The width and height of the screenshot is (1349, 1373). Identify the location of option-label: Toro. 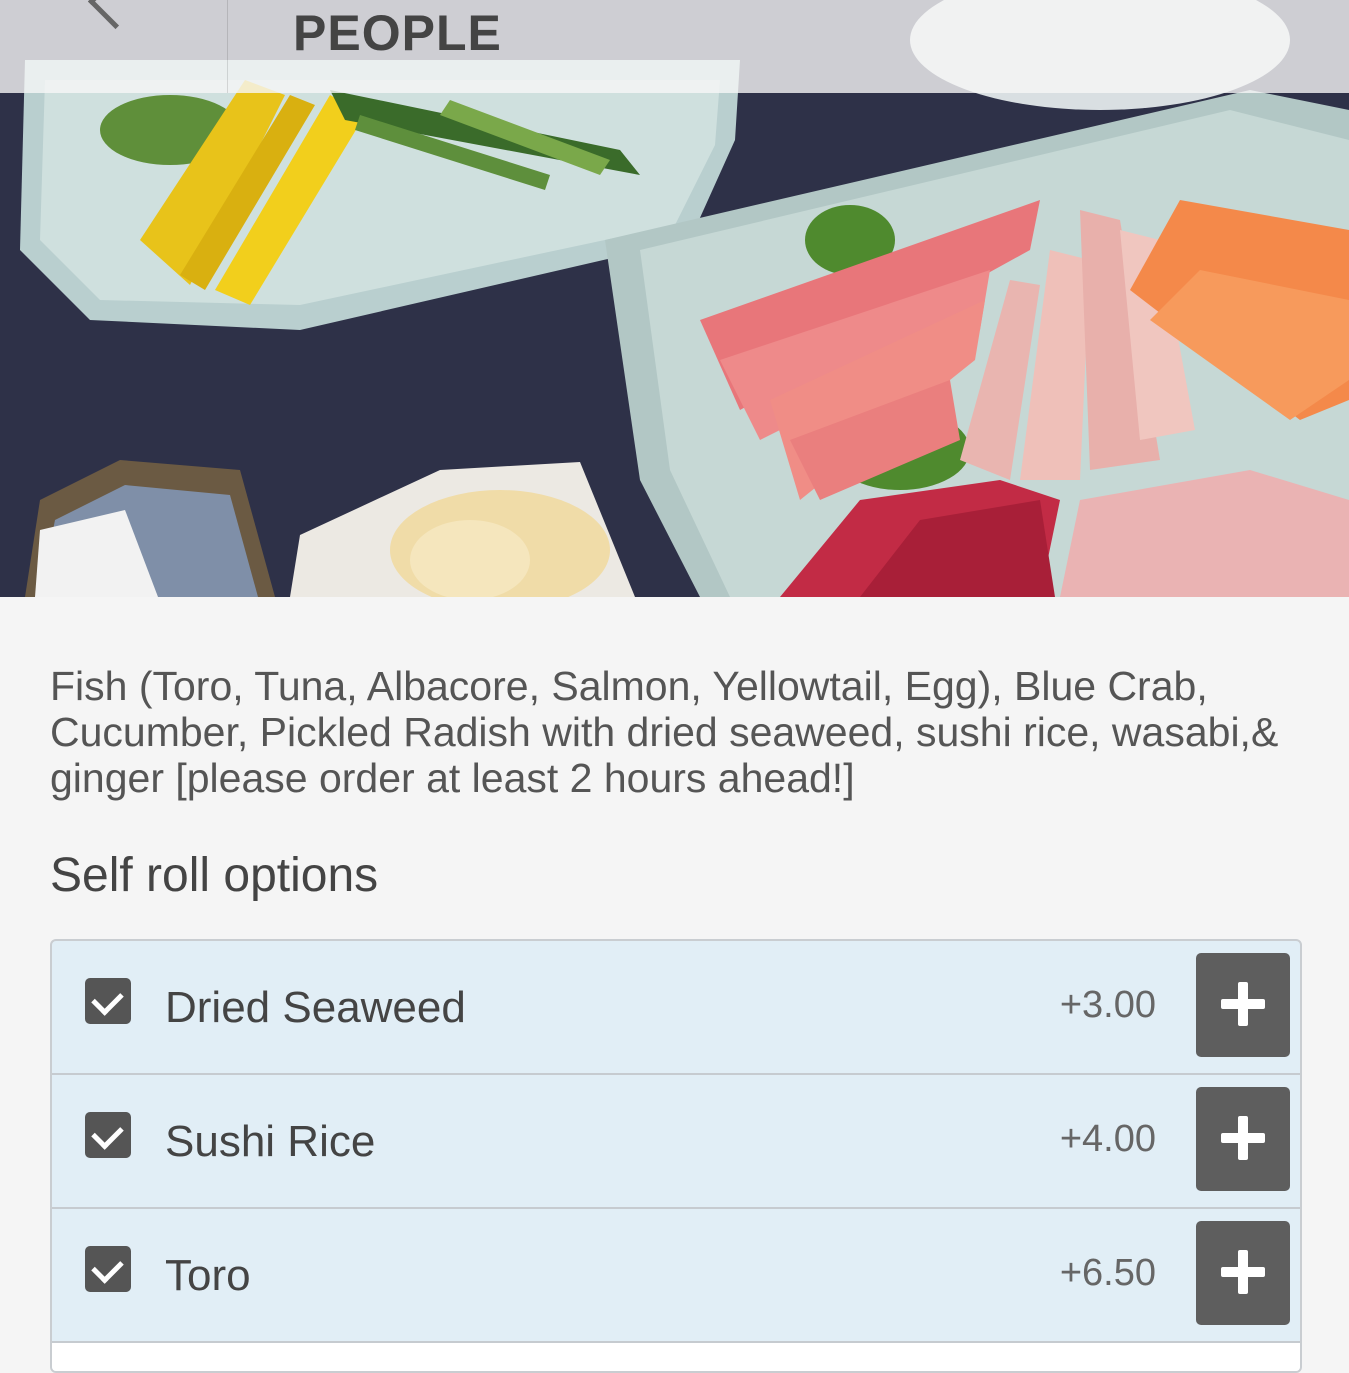
(208, 1275).